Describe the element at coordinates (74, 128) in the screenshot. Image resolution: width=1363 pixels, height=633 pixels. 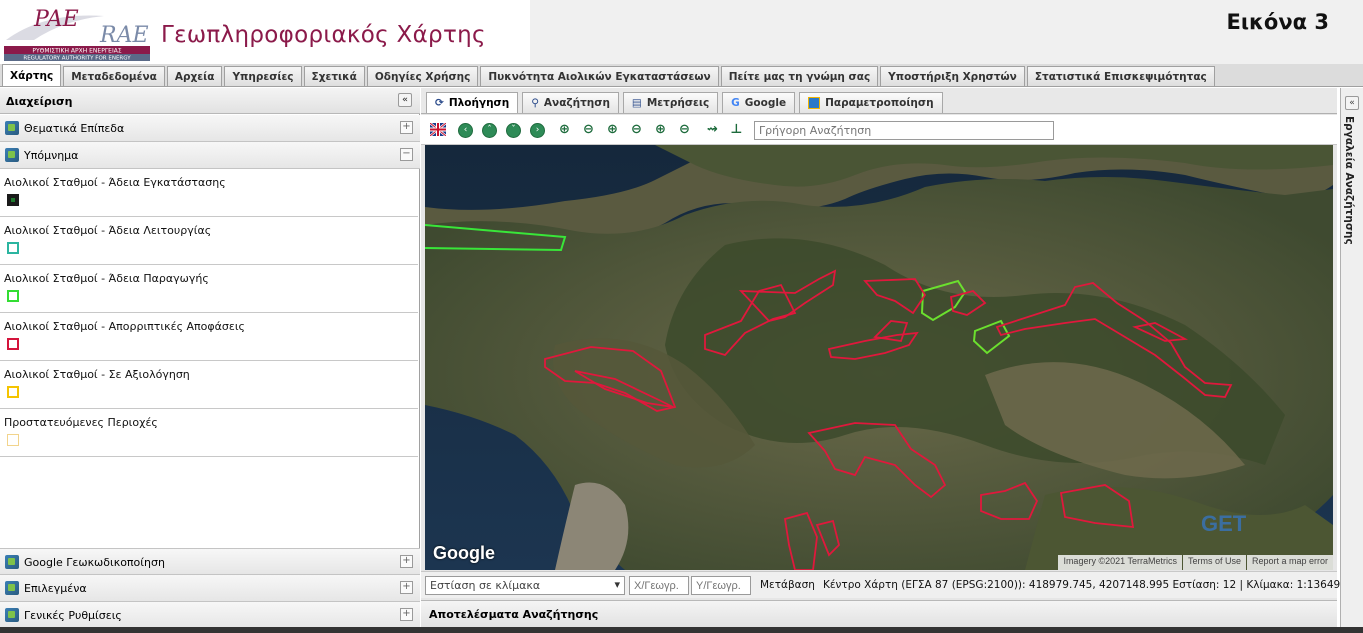
I see `accordion-label: Θεματικά Επίπεδα` at that location.